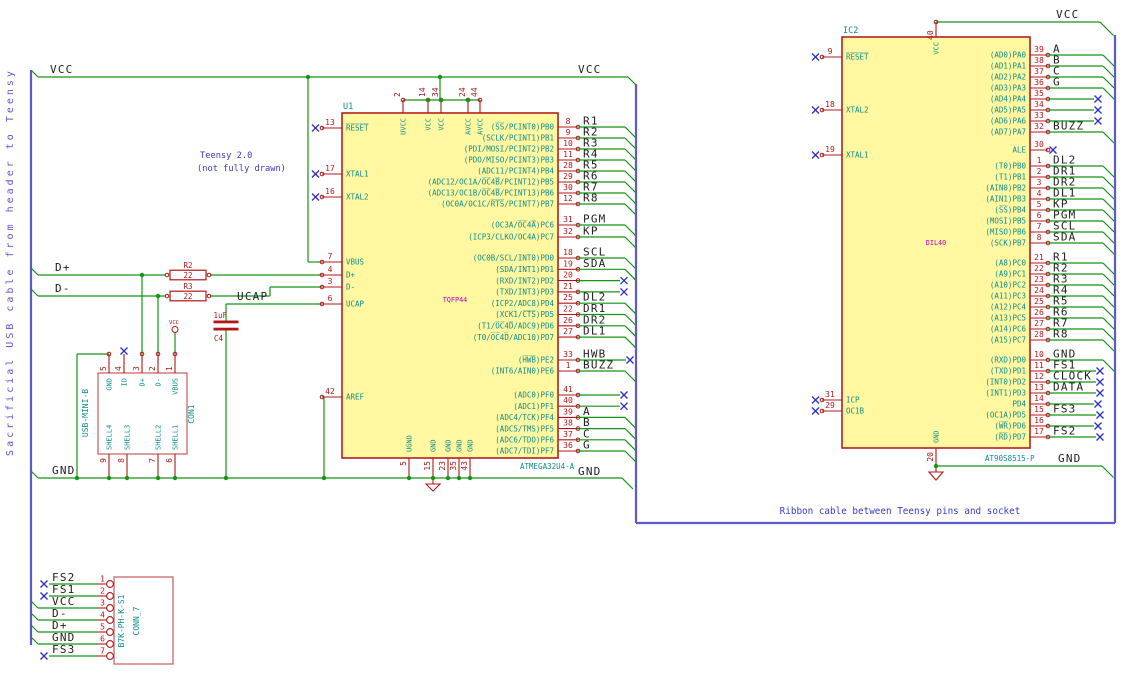 The height and width of the screenshot is (690, 1131). Describe the element at coordinates (568, 132) in the screenshot. I see `pin-number: 9` at that location.